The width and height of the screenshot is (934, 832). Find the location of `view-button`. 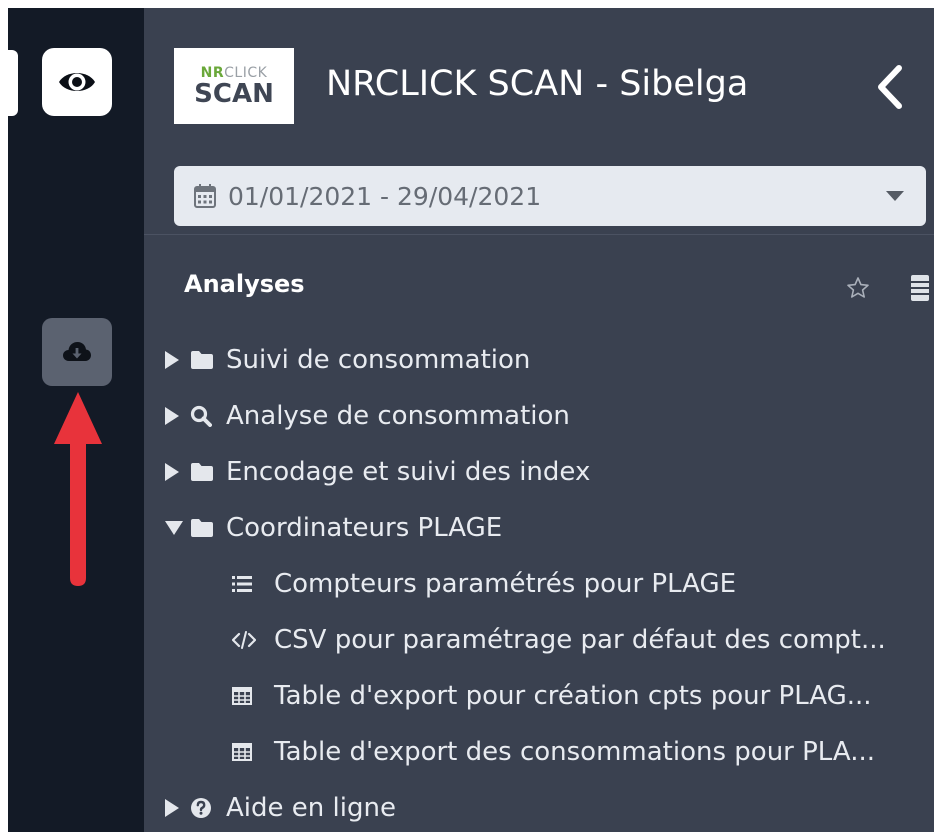

view-button is located at coordinates (77, 82).